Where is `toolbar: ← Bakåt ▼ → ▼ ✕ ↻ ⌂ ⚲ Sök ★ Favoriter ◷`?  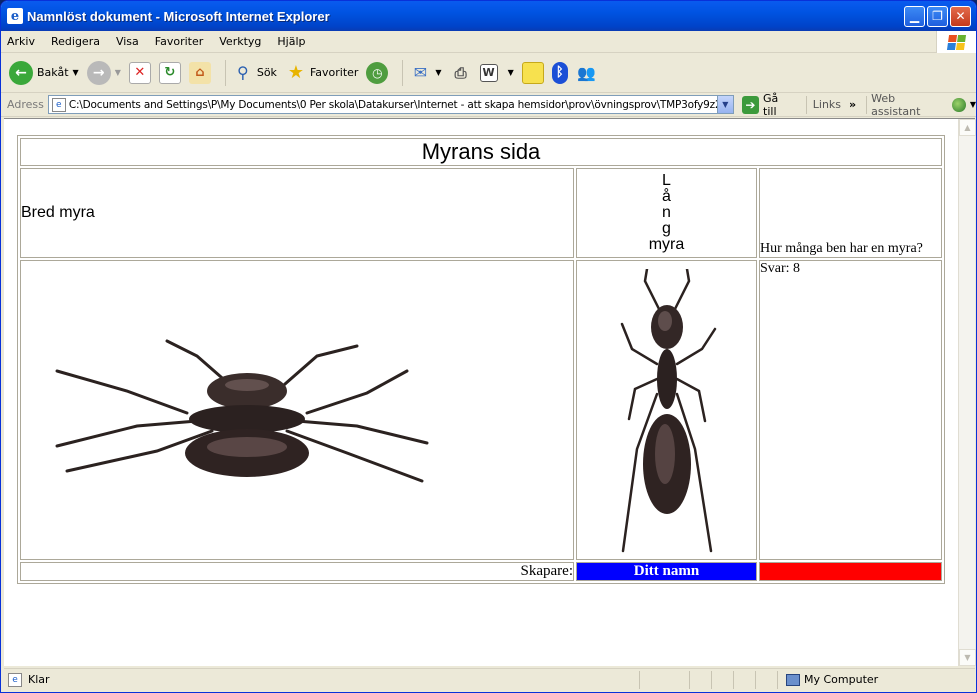
toolbar: ← Bakåt ▼ → ▼ ✕ ↻ ⌂ ⚲ Sök ★ Favoriter ◷ is located at coordinates (488, 73).